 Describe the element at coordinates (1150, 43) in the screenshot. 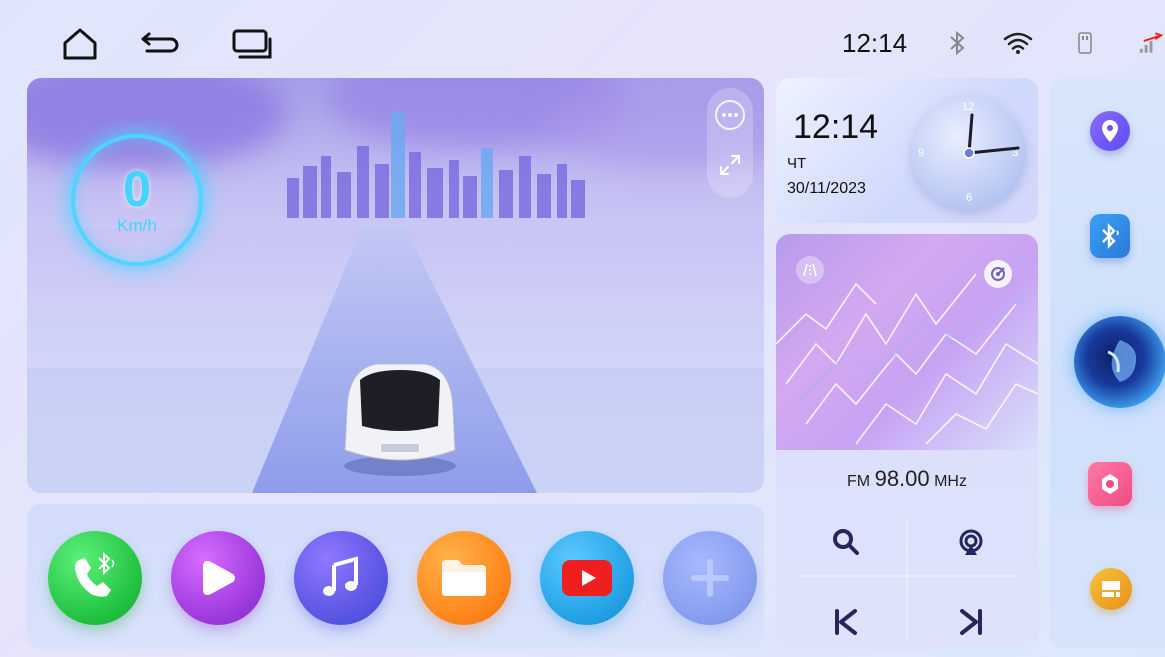

I see `signal-icon` at that location.